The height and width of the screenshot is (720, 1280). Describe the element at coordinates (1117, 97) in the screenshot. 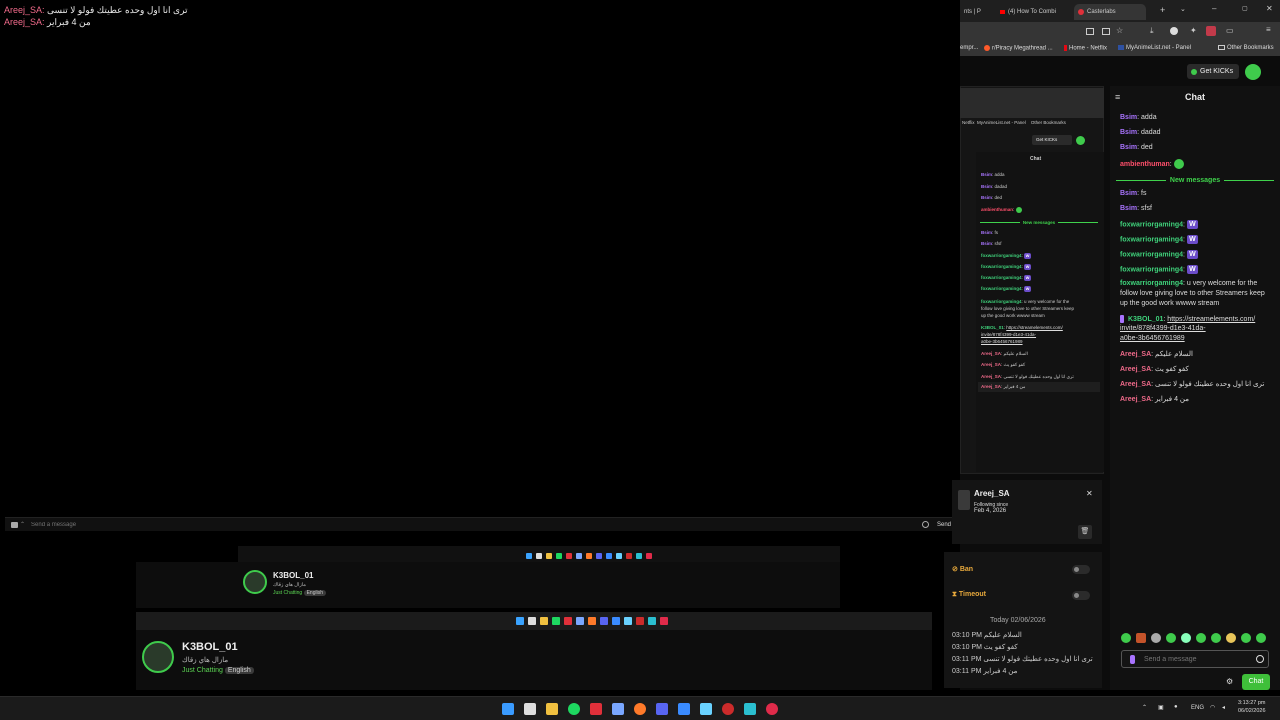

I see `chat-menu-icon: ≡` at that location.